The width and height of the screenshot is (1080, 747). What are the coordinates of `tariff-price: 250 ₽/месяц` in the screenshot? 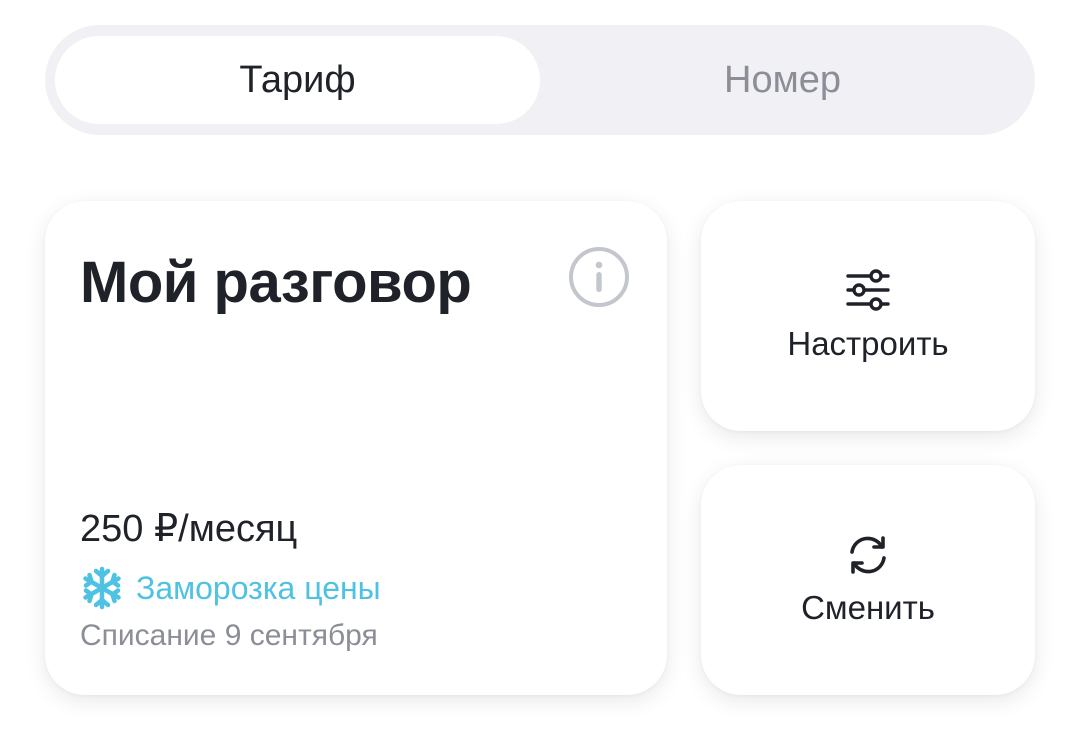 It's located at (189, 529).